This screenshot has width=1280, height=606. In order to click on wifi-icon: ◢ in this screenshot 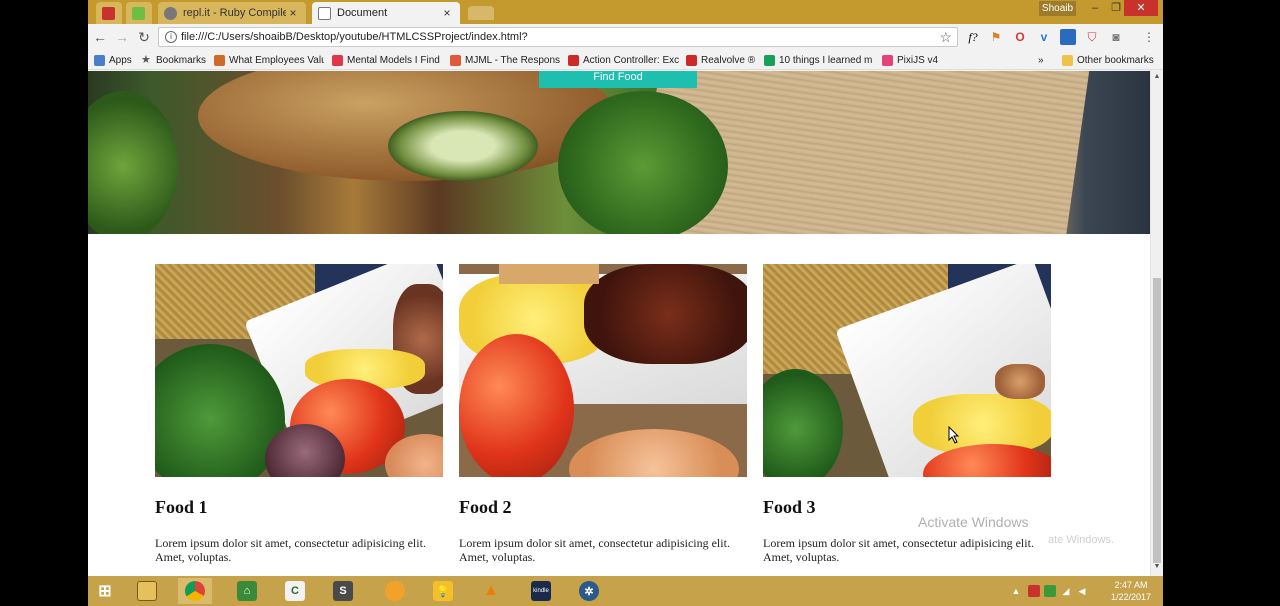, I will do `click(1066, 591)`.